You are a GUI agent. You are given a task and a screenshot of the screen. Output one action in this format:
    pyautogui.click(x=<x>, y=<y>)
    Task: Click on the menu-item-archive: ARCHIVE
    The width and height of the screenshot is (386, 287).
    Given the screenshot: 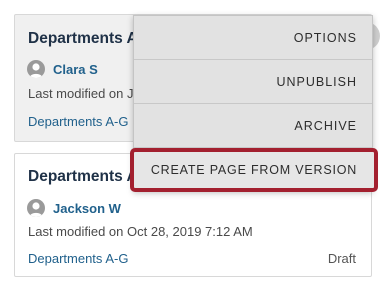 What is the action you would take?
    pyautogui.click(x=253, y=126)
    